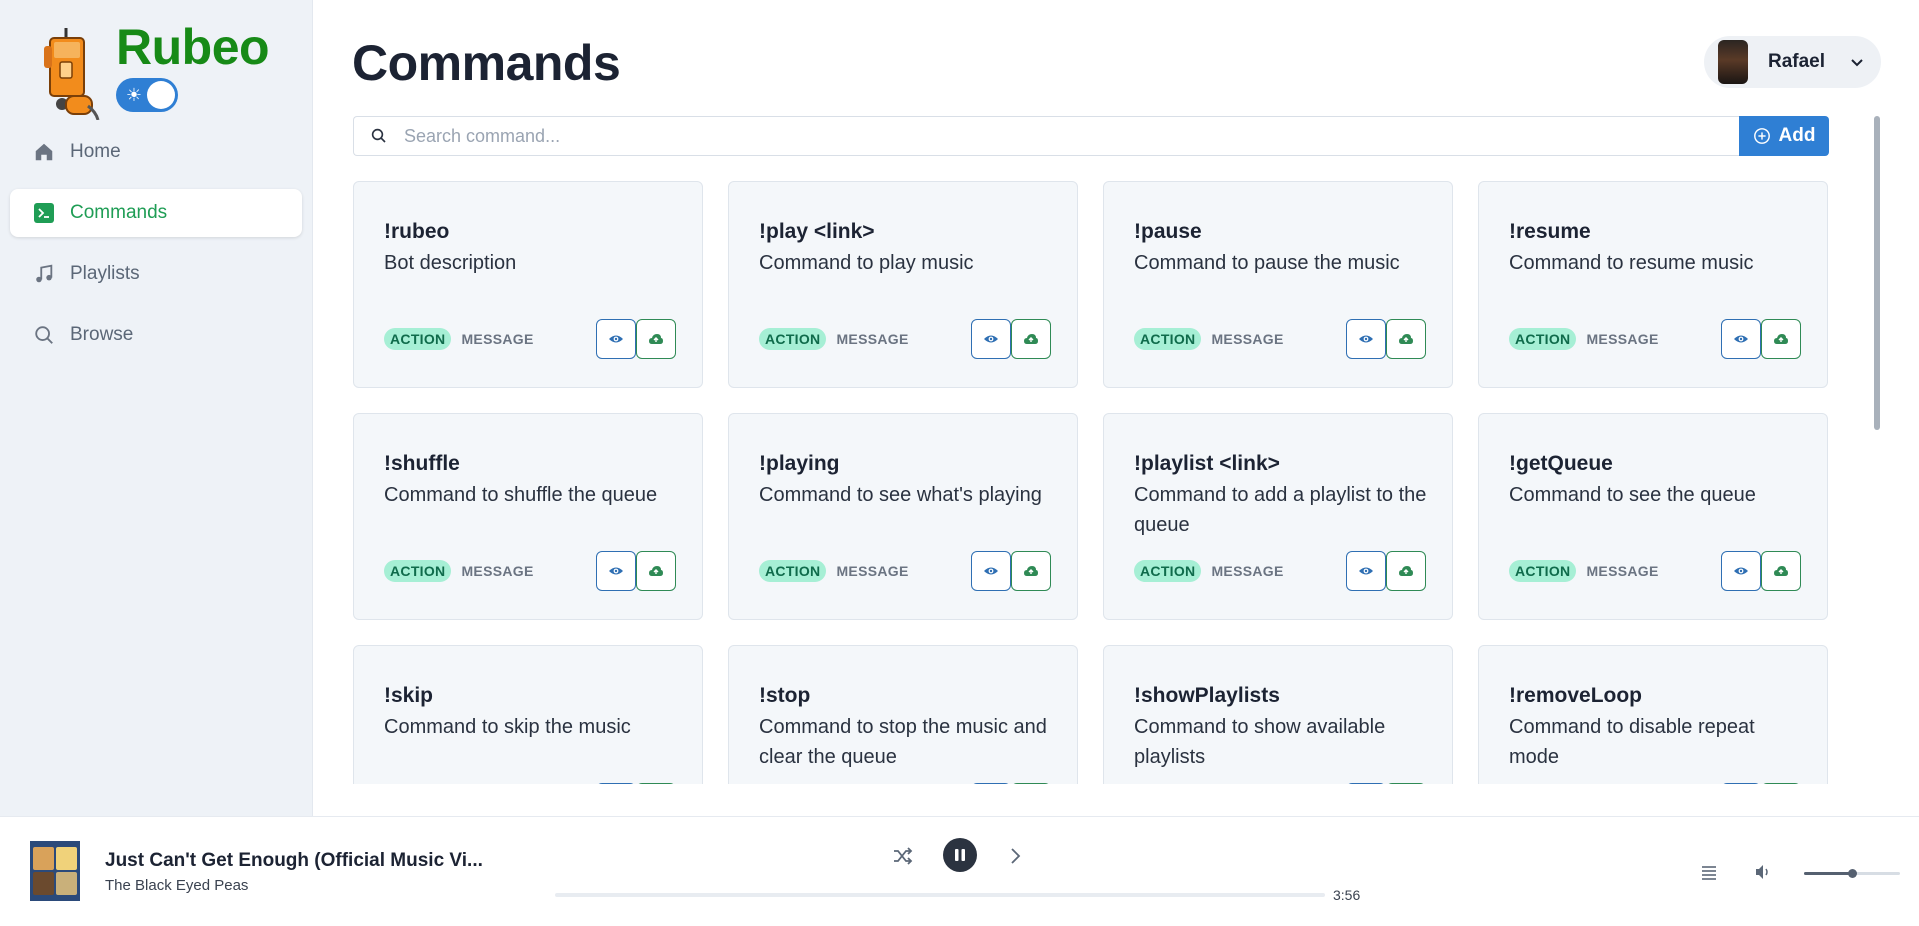 The image size is (1919, 926). I want to click on next-icon, so click(1016, 856).